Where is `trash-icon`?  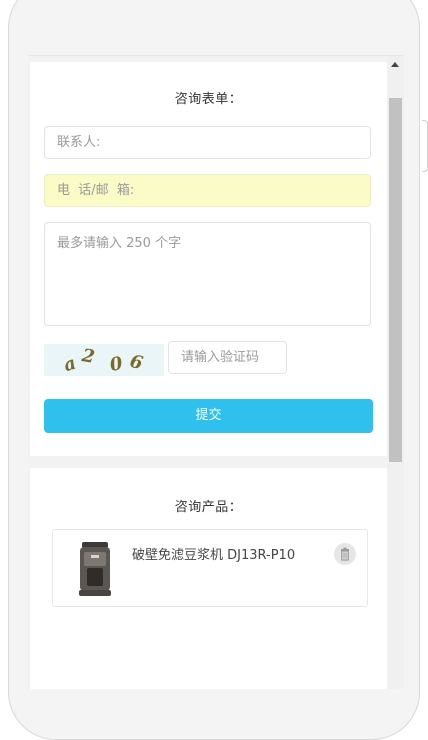
trash-icon is located at coordinates (345, 554).